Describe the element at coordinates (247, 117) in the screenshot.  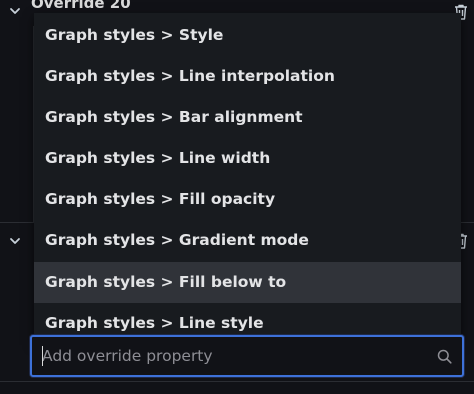
I see `menu-item-bar-alignment: Graph styles > Bar alignment` at that location.